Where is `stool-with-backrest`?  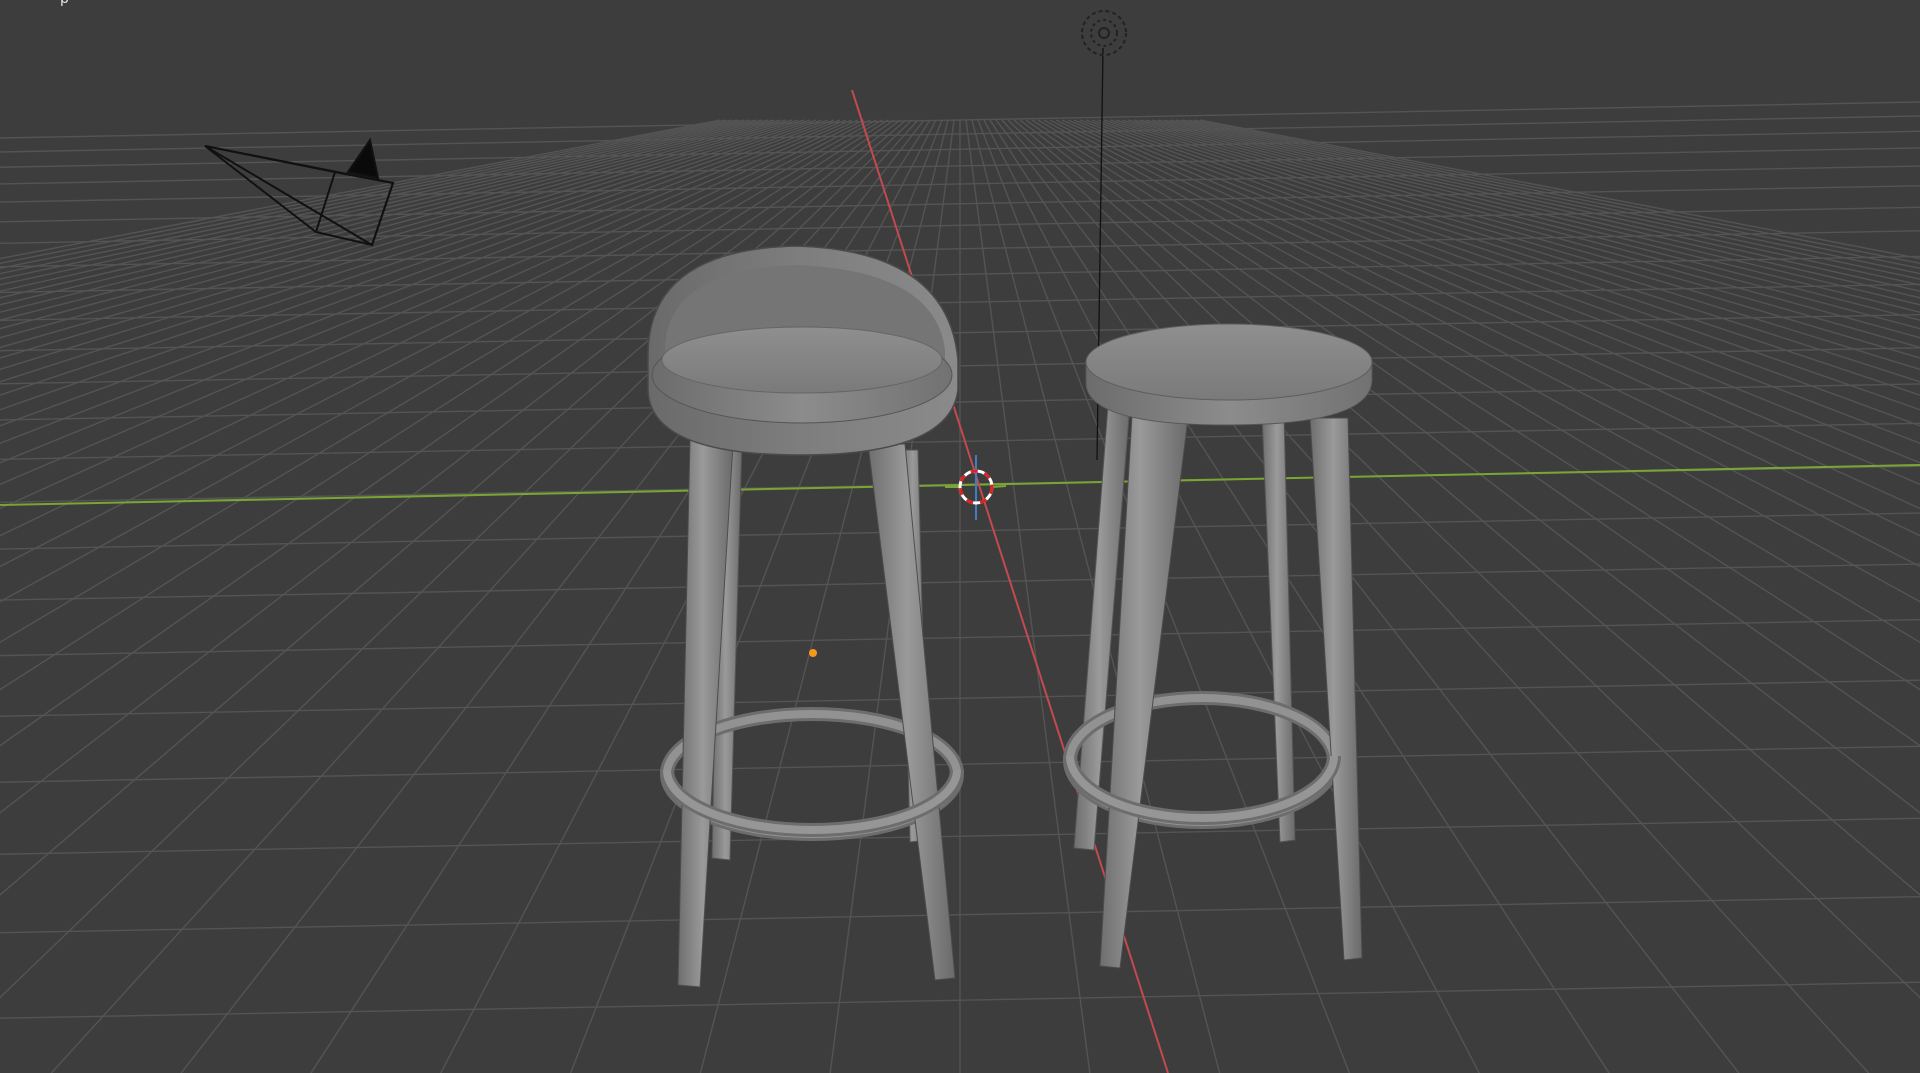
stool-with-backrest is located at coordinates (805, 616).